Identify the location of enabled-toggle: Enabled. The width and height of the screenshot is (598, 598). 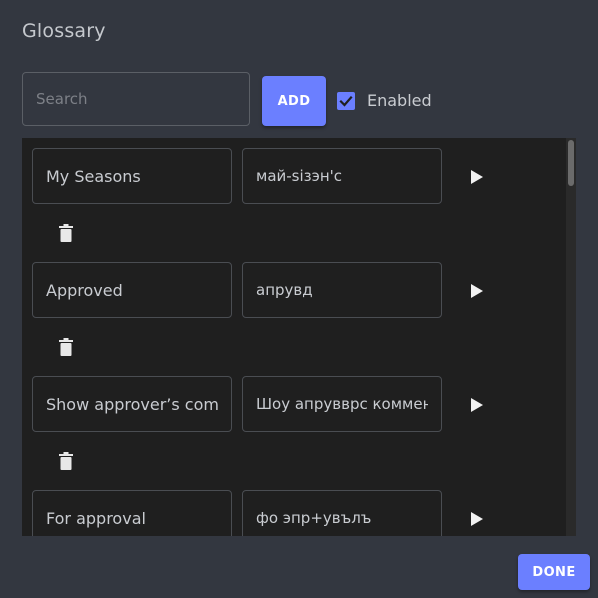
(384, 100).